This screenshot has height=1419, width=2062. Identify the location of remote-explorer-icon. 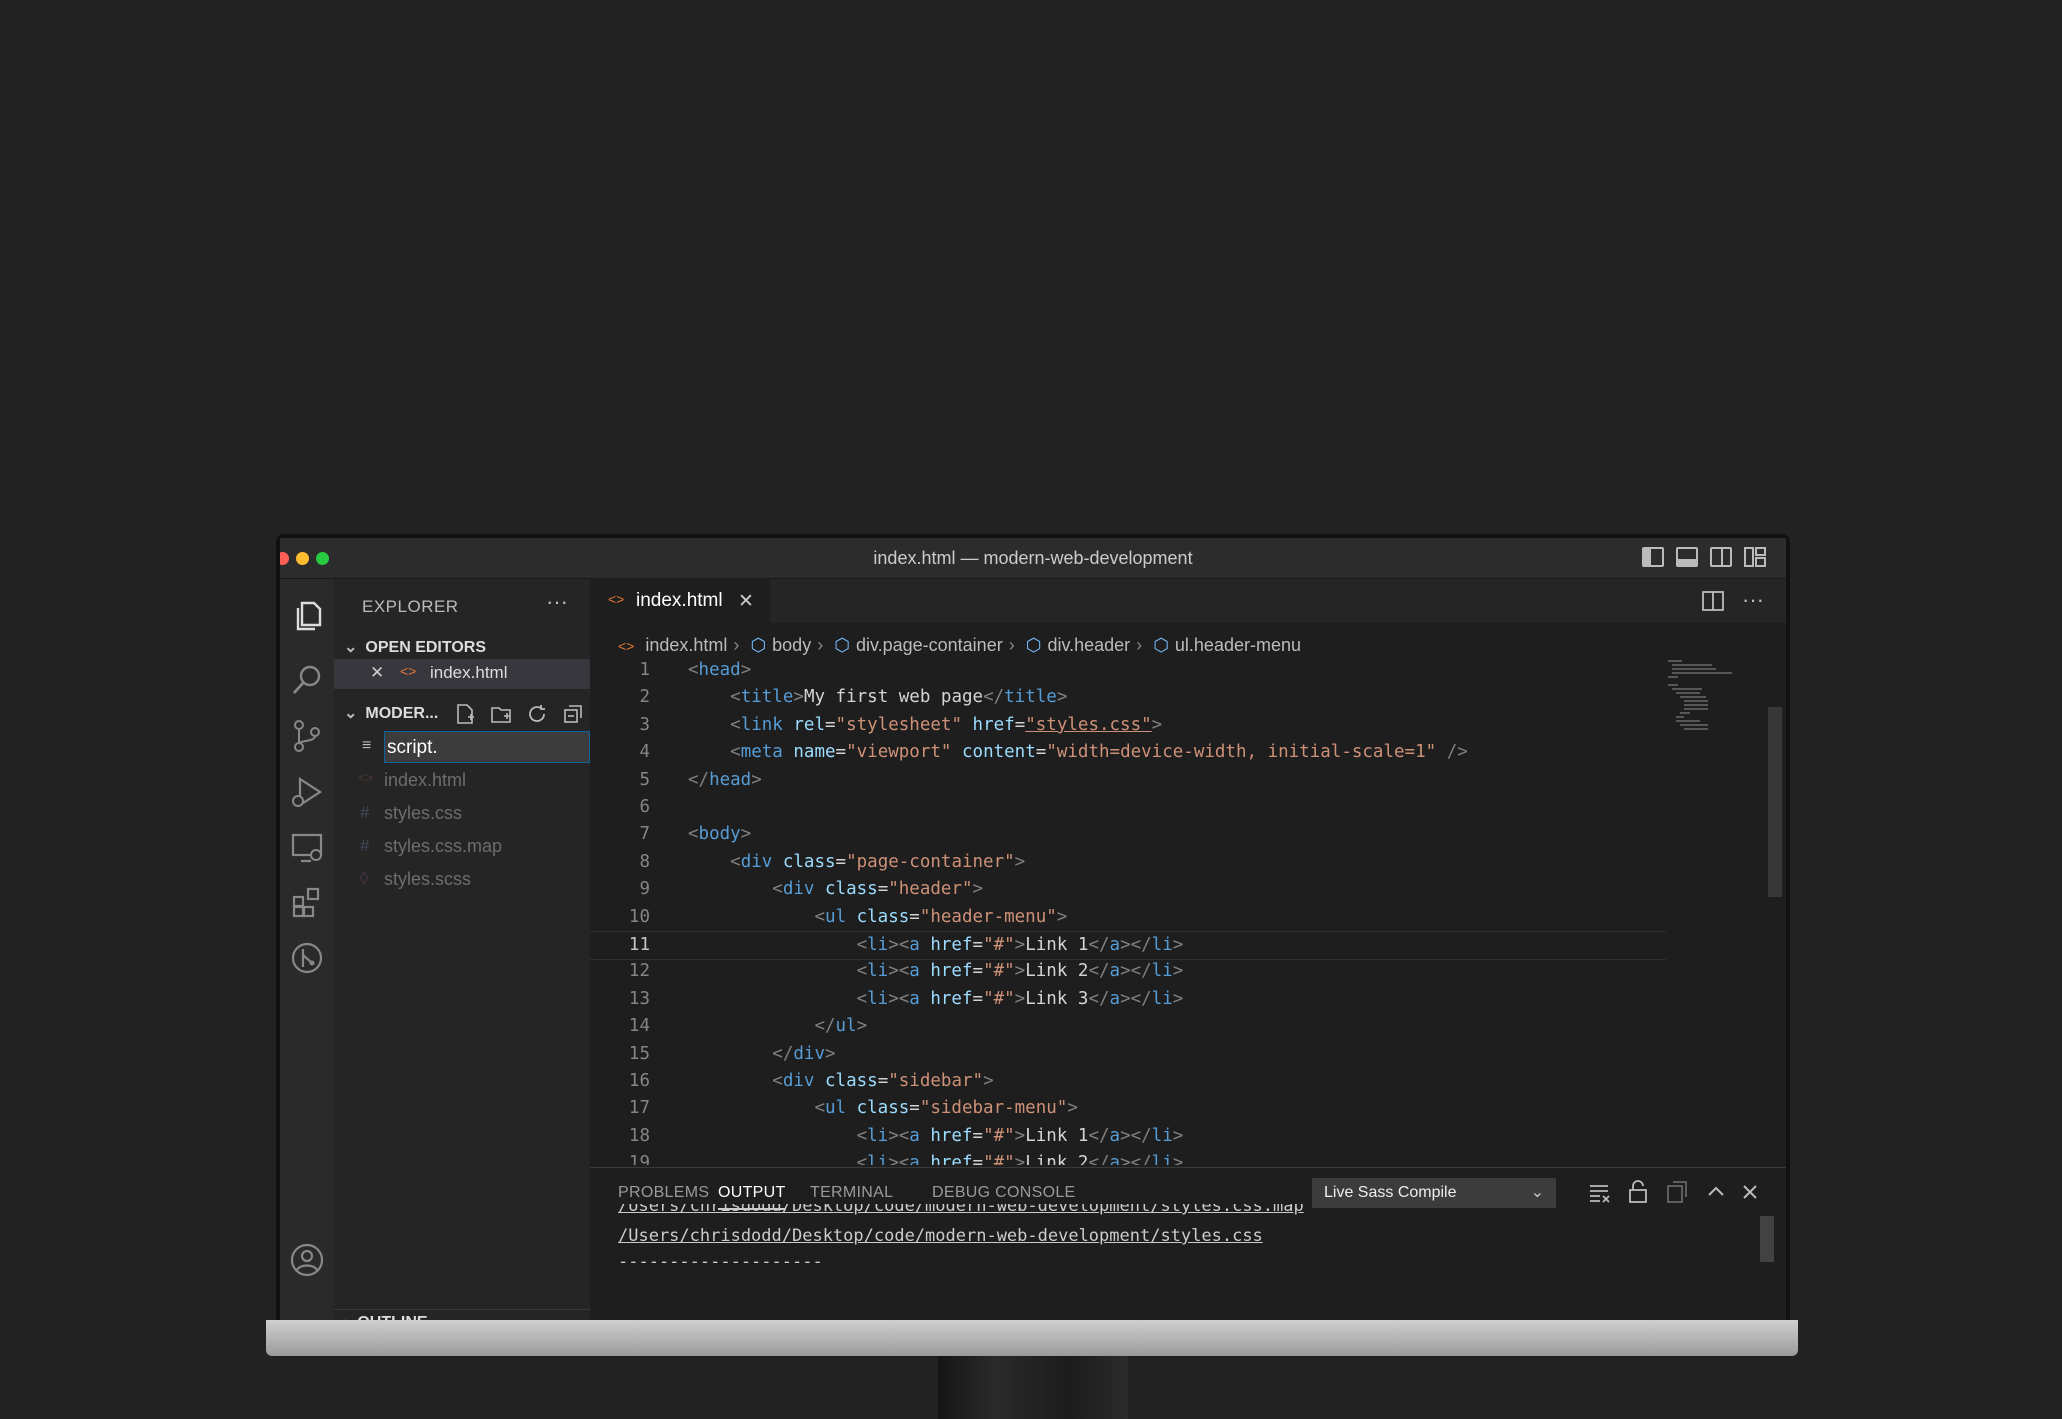
(307, 848).